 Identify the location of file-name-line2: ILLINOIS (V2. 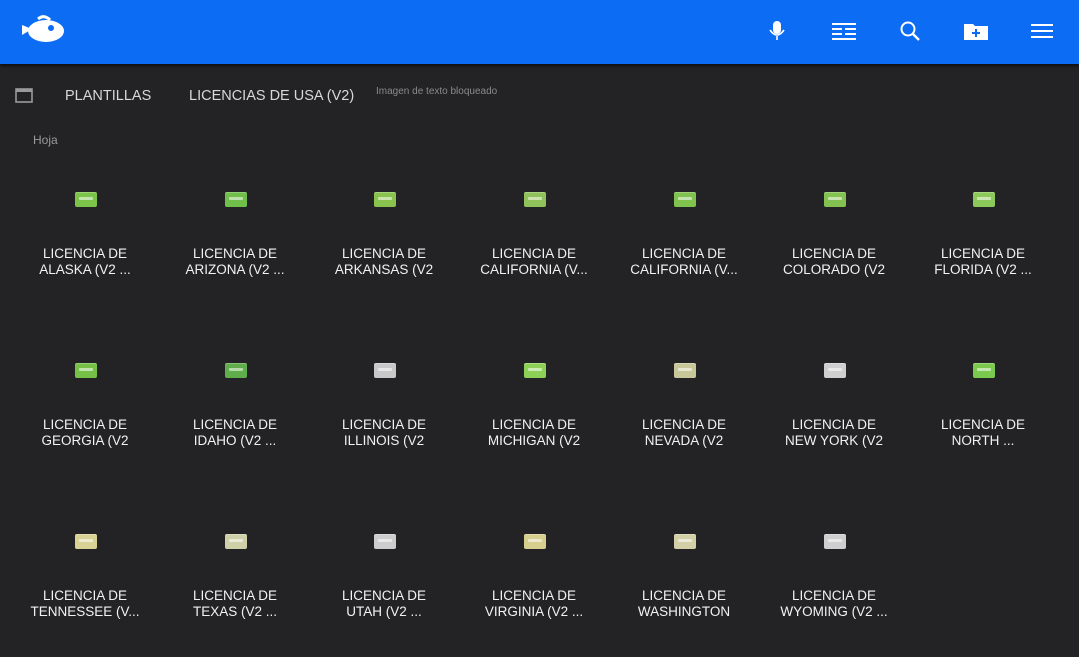
(384, 440).